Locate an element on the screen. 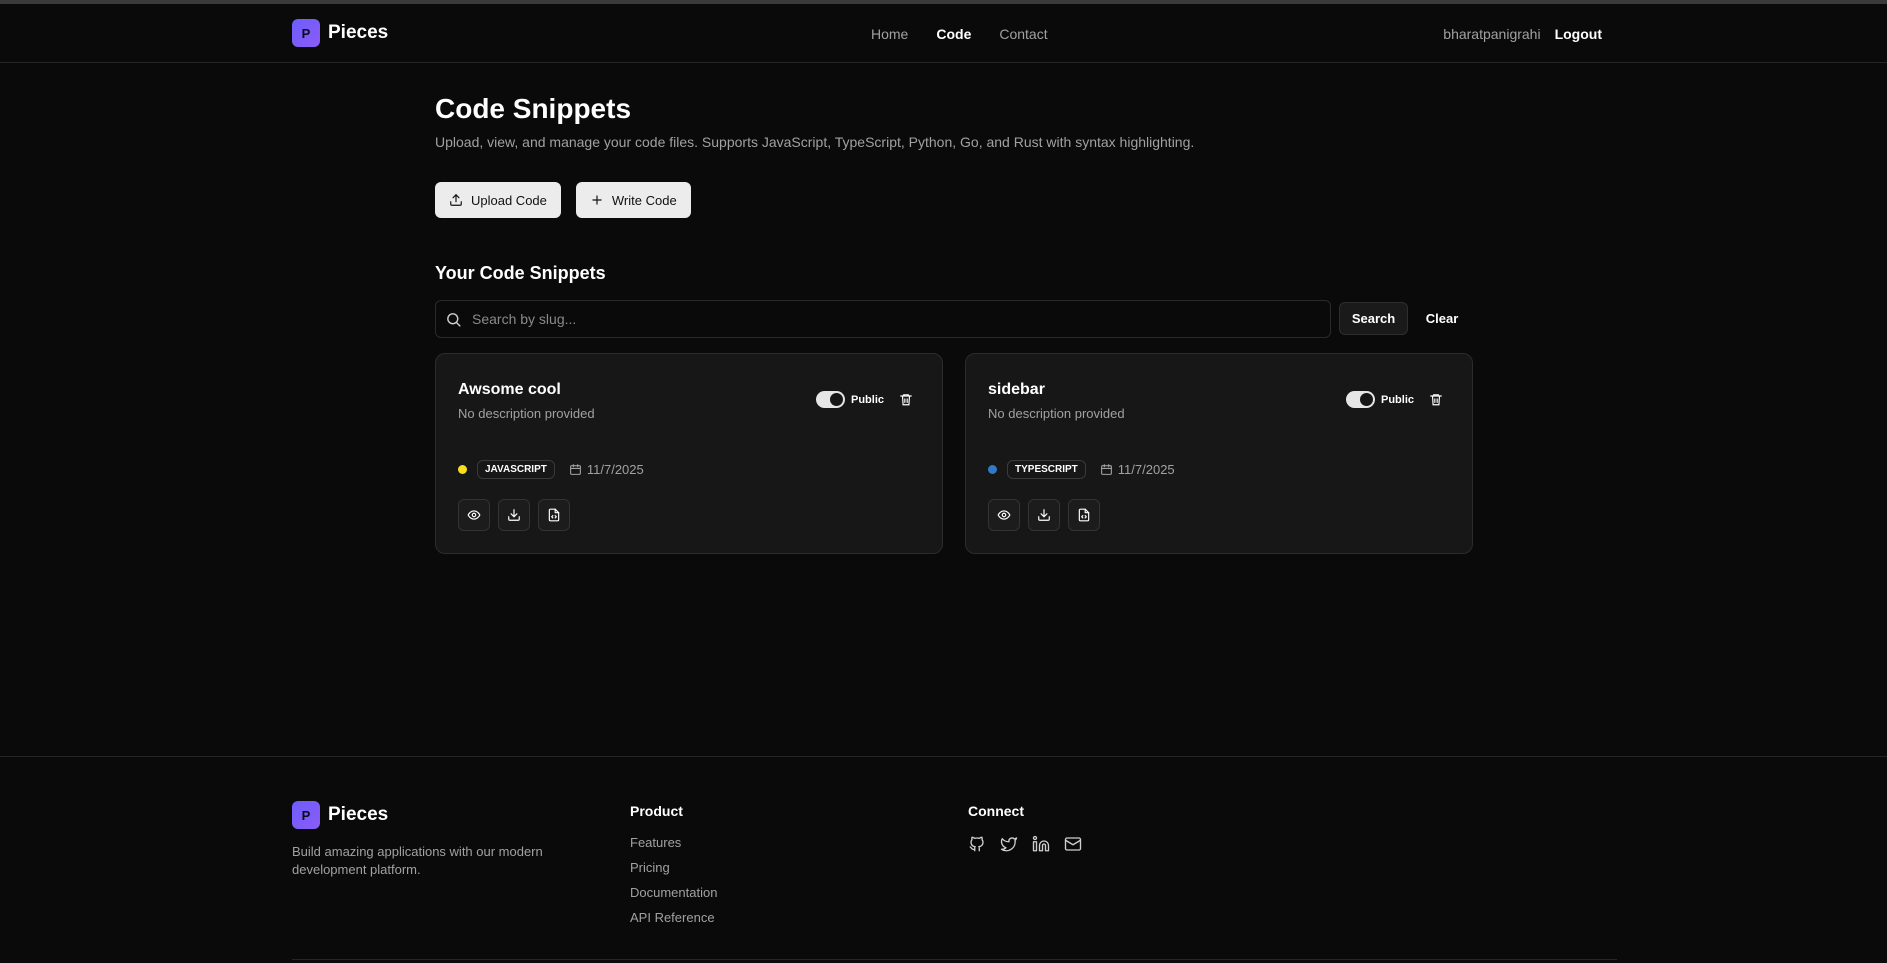  write-code-label: Write Code is located at coordinates (644, 200).